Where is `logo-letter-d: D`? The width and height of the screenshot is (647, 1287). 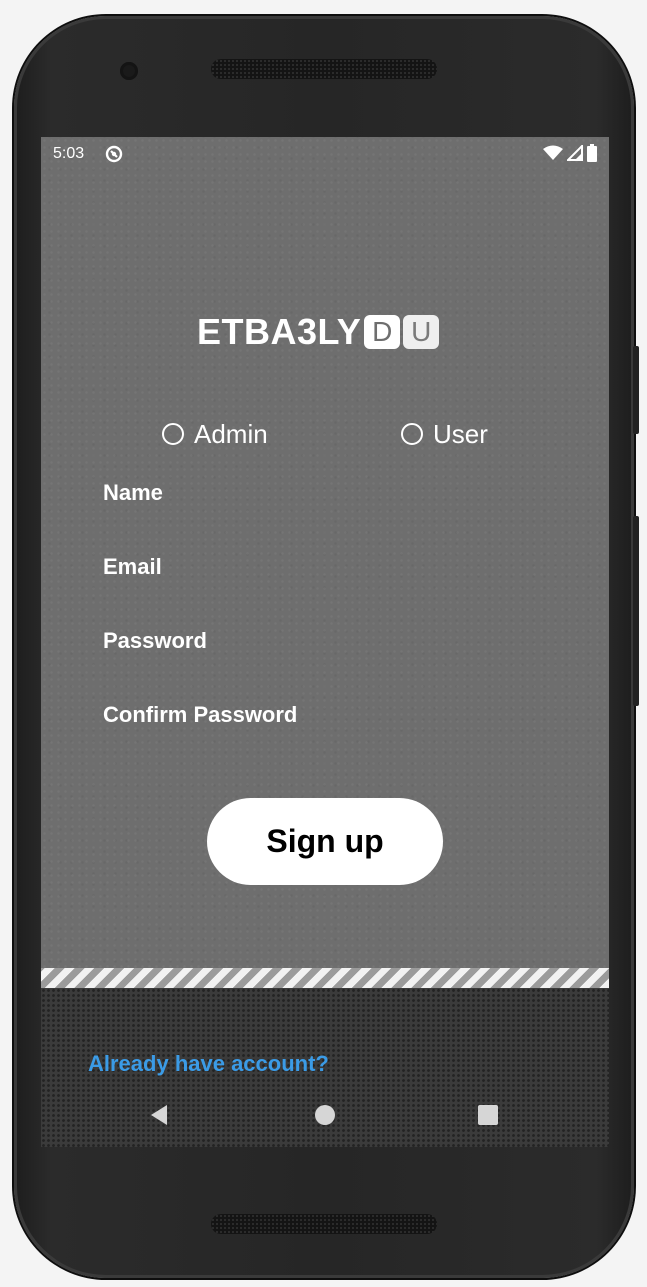 logo-letter-d: D is located at coordinates (382, 332).